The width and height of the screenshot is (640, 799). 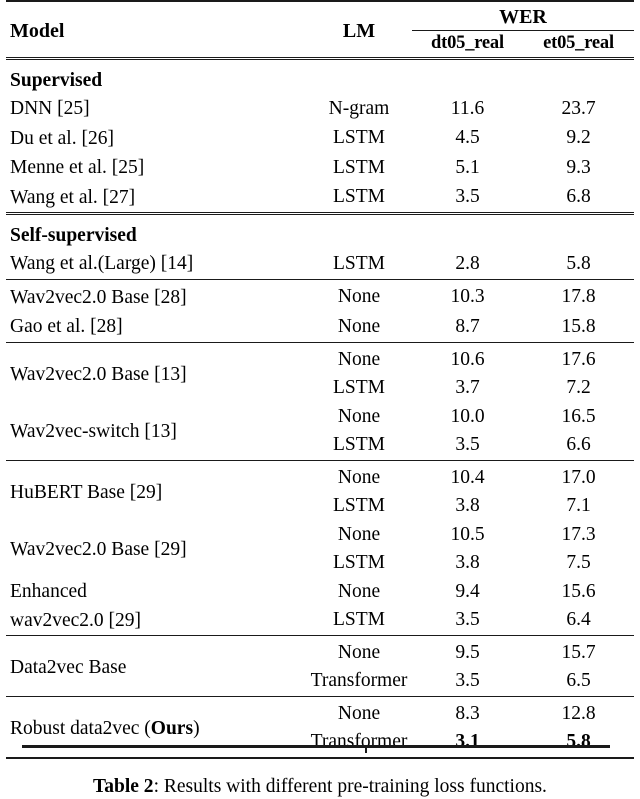 What do you see at coordinates (578, 108) in the screenshot?
I see `cell-et05: 23.7` at bounding box center [578, 108].